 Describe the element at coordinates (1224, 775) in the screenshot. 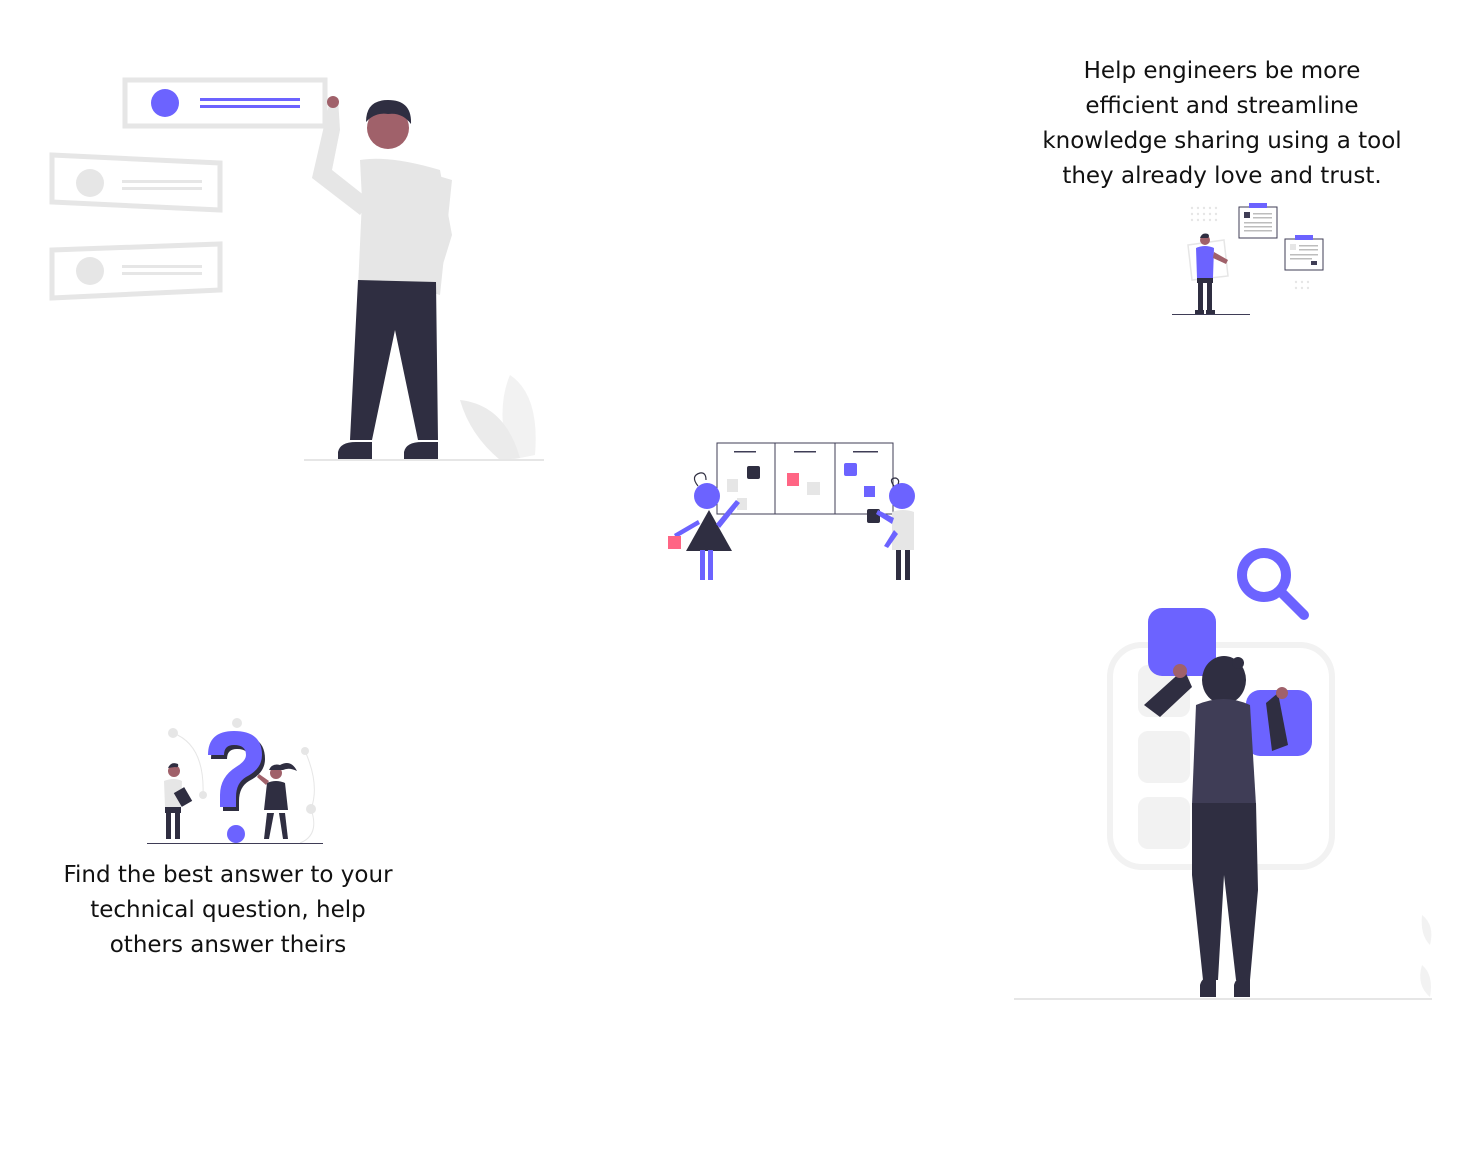

I see `woman-with-blocks-illustration` at that location.